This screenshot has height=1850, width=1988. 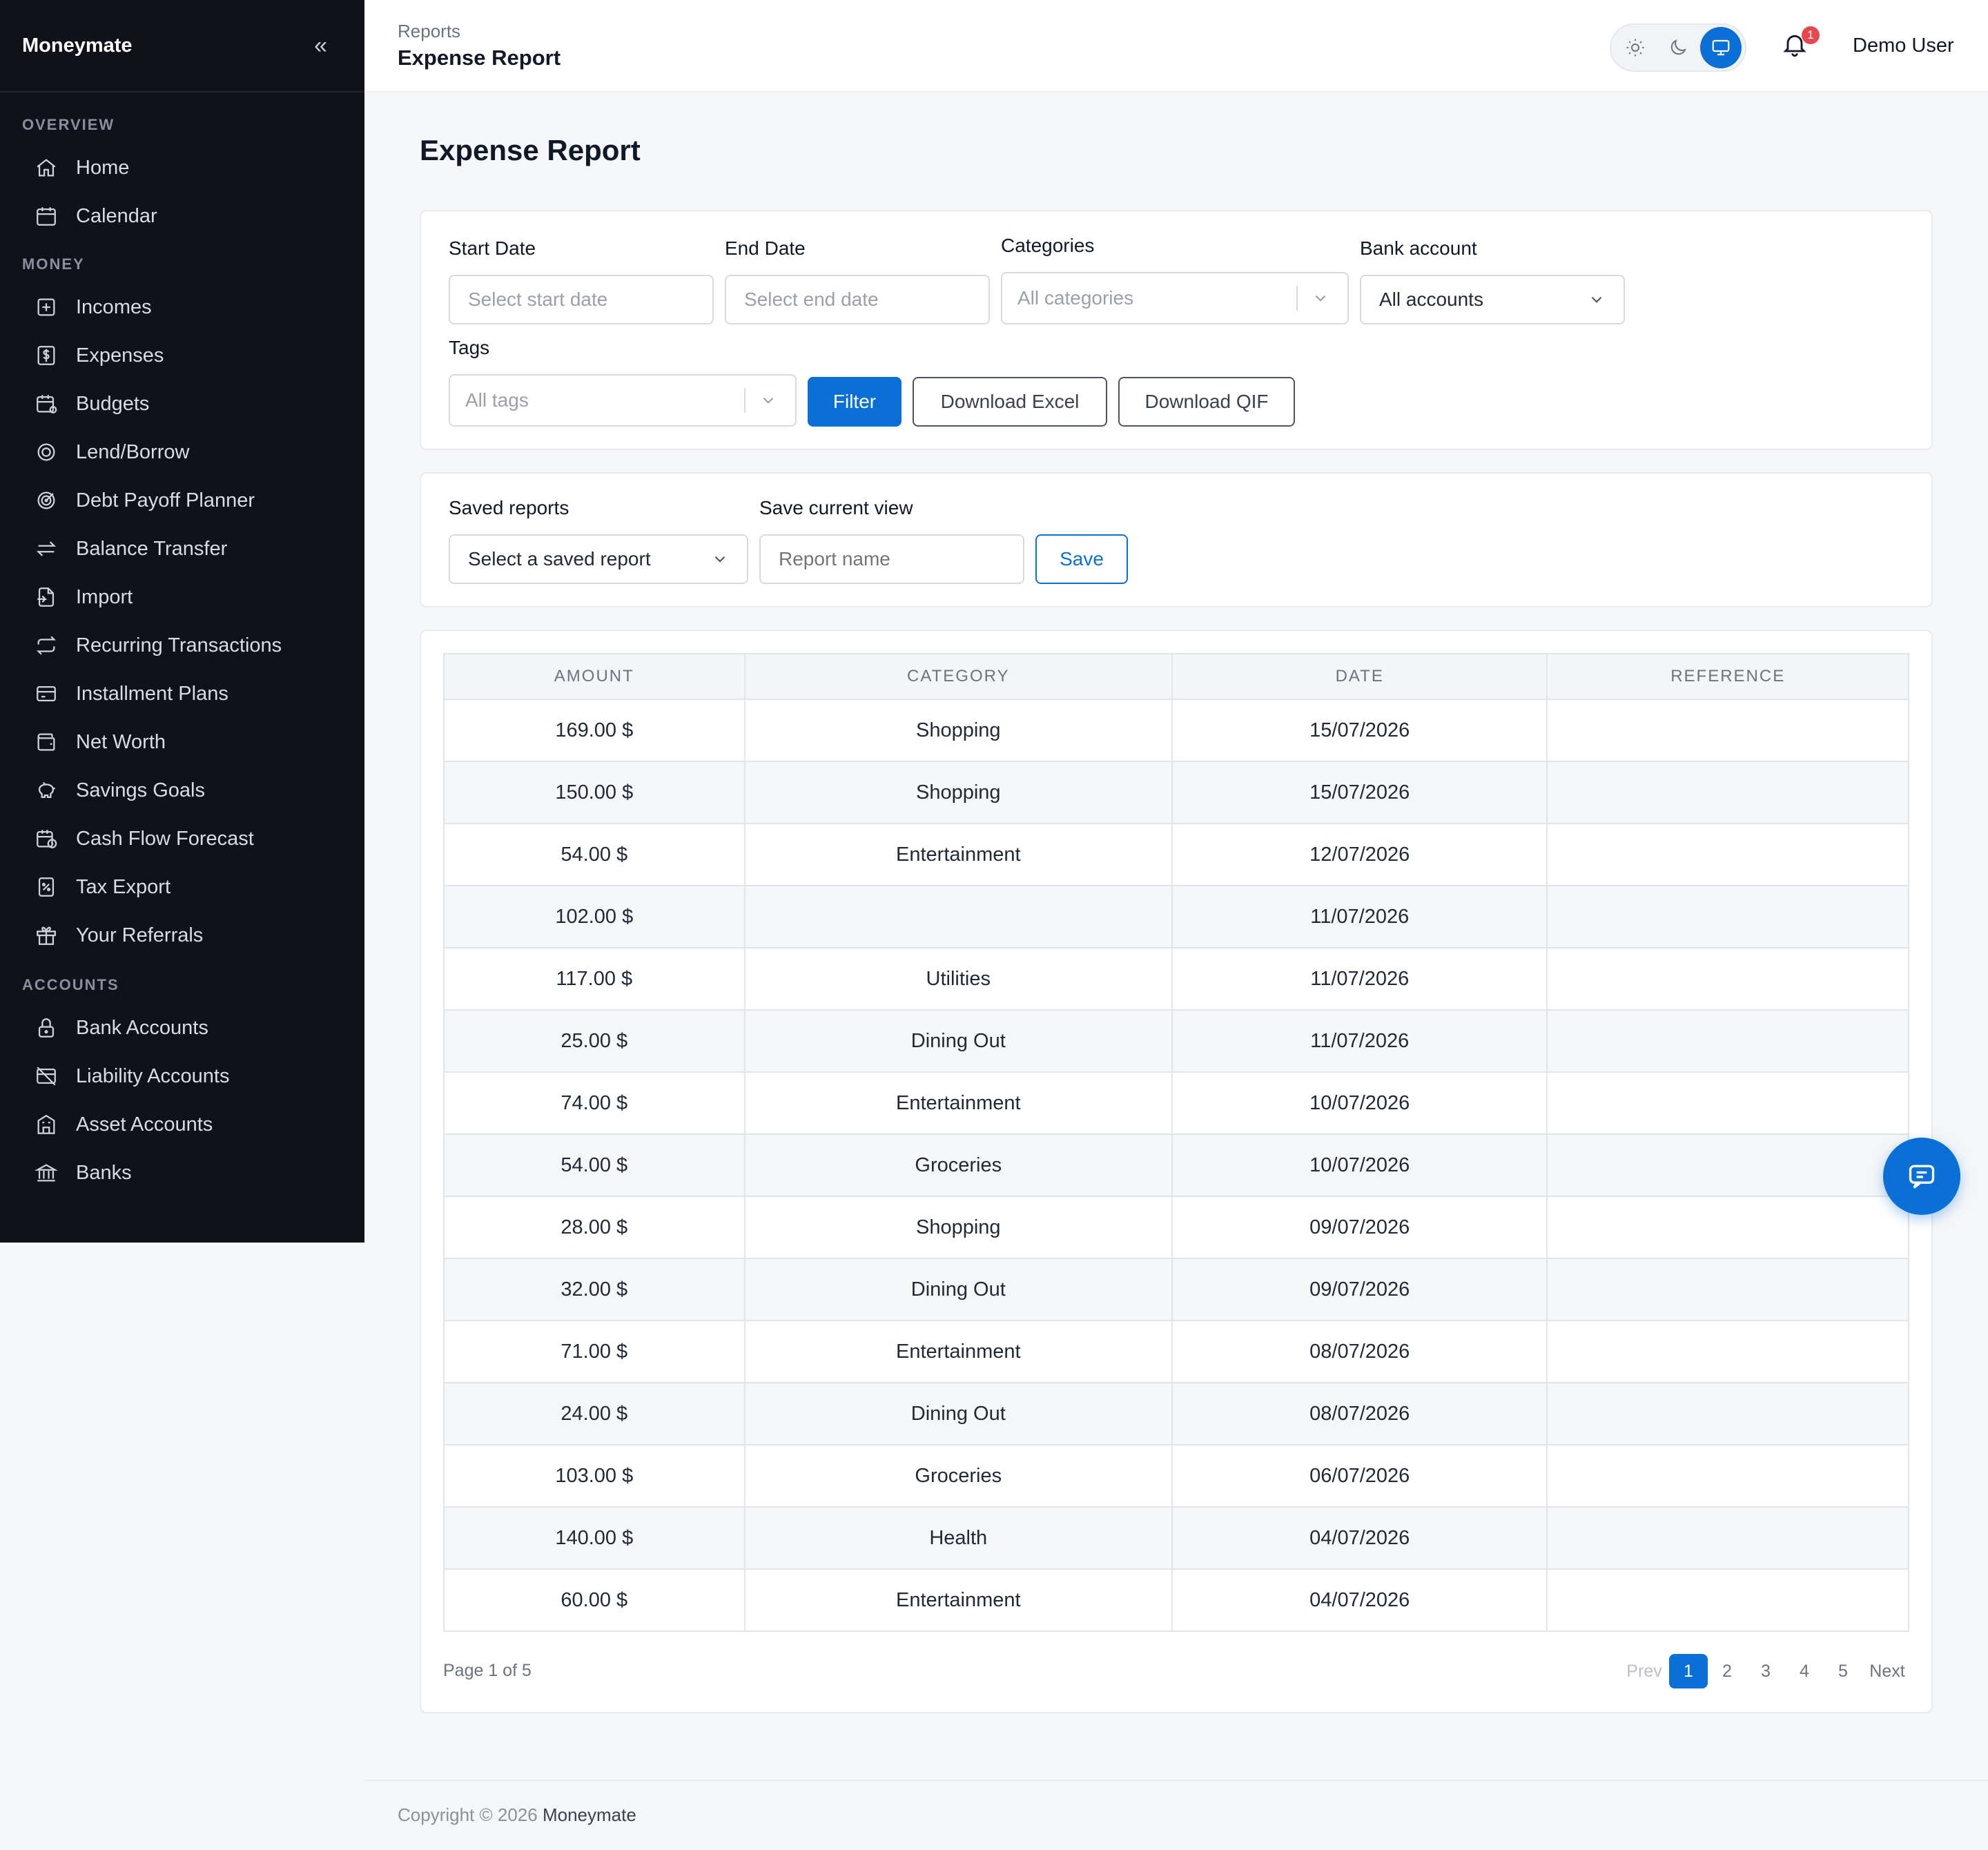 What do you see at coordinates (1176, 1414) in the screenshot?
I see `table-row: 24.00 $ Dining Out 08/07/2026` at bounding box center [1176, 1414].